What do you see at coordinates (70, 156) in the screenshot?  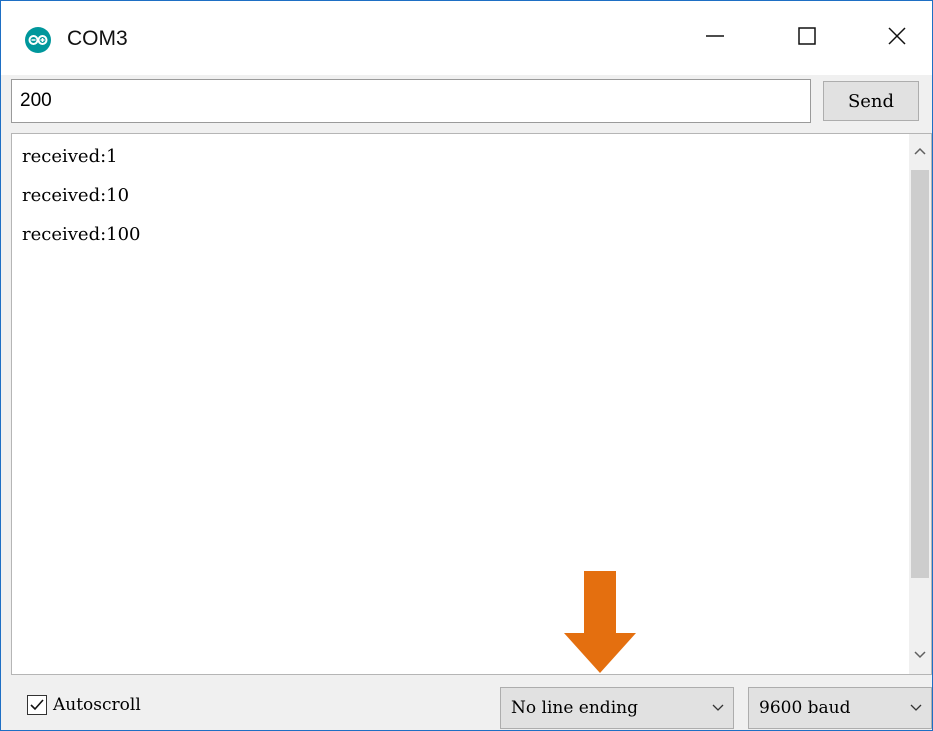 I see `output-line: received:1` at bounding box center [70, 156].